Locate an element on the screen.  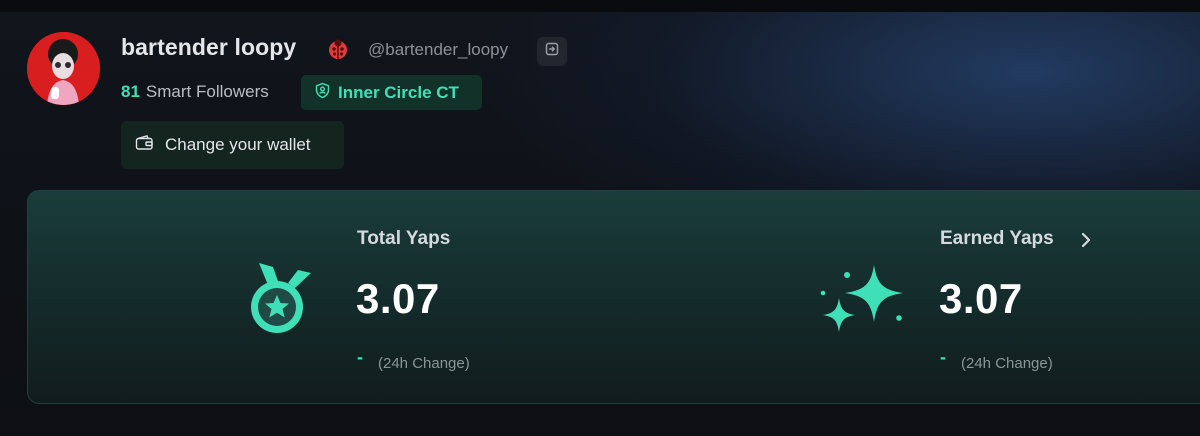
smart-followers-count: 81 is located at coordinates (130, 91).